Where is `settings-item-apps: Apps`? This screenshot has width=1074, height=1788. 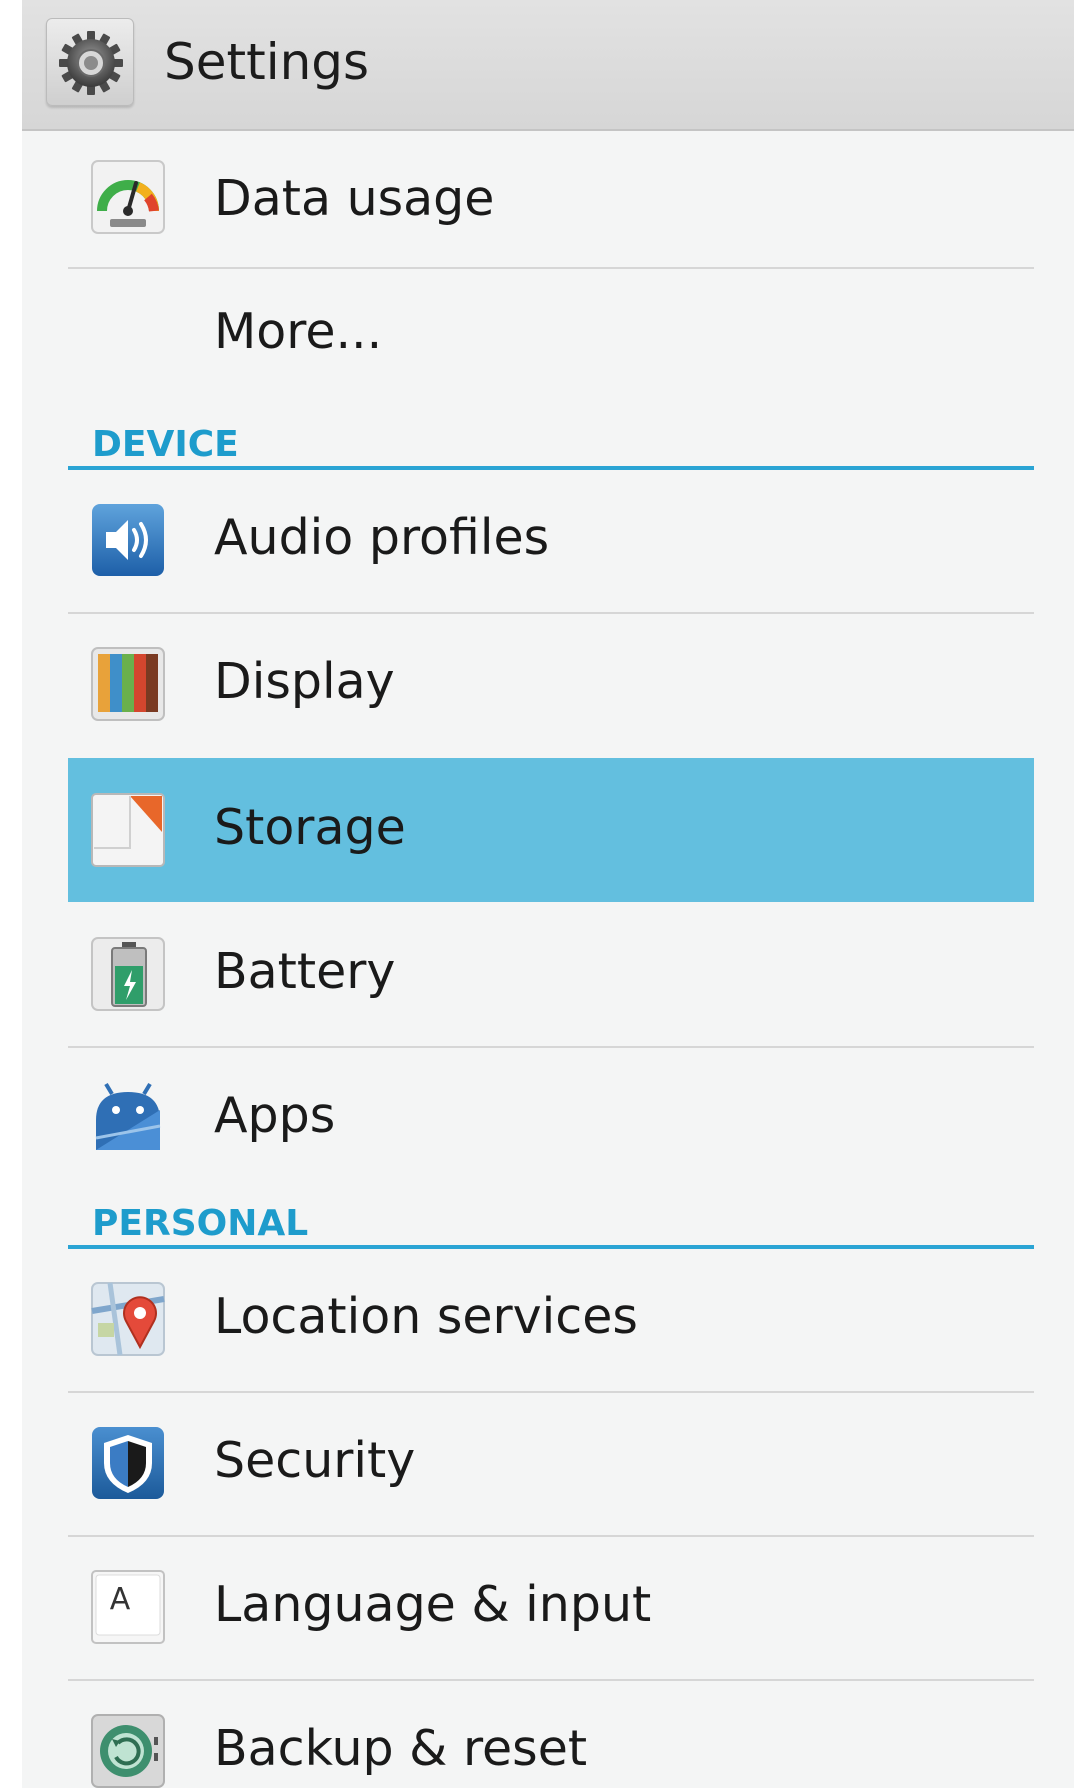 settings-item-apps: Apps is located at coordinates (551, 1119).